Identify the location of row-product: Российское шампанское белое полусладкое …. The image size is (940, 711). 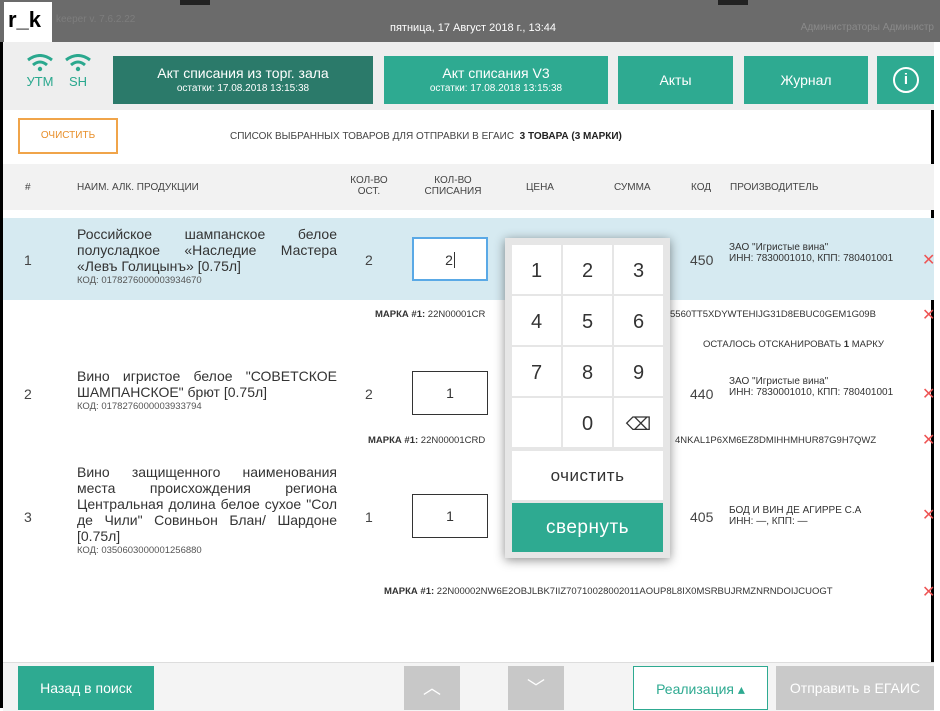
(207, 256).